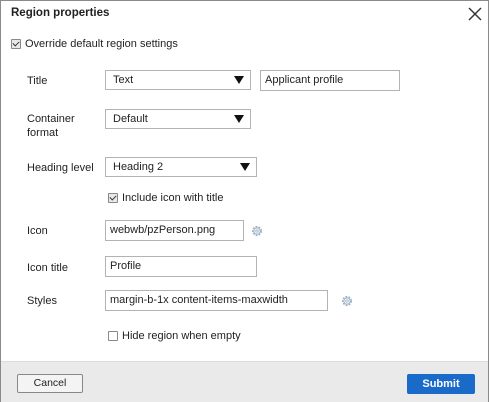 This screenshot has height=402, width=489. What do you see at coordinates (181, 336) in the screenshot?
I see `hide-when-empty-label: Hide region when empty` at bounding box center [181, 336].